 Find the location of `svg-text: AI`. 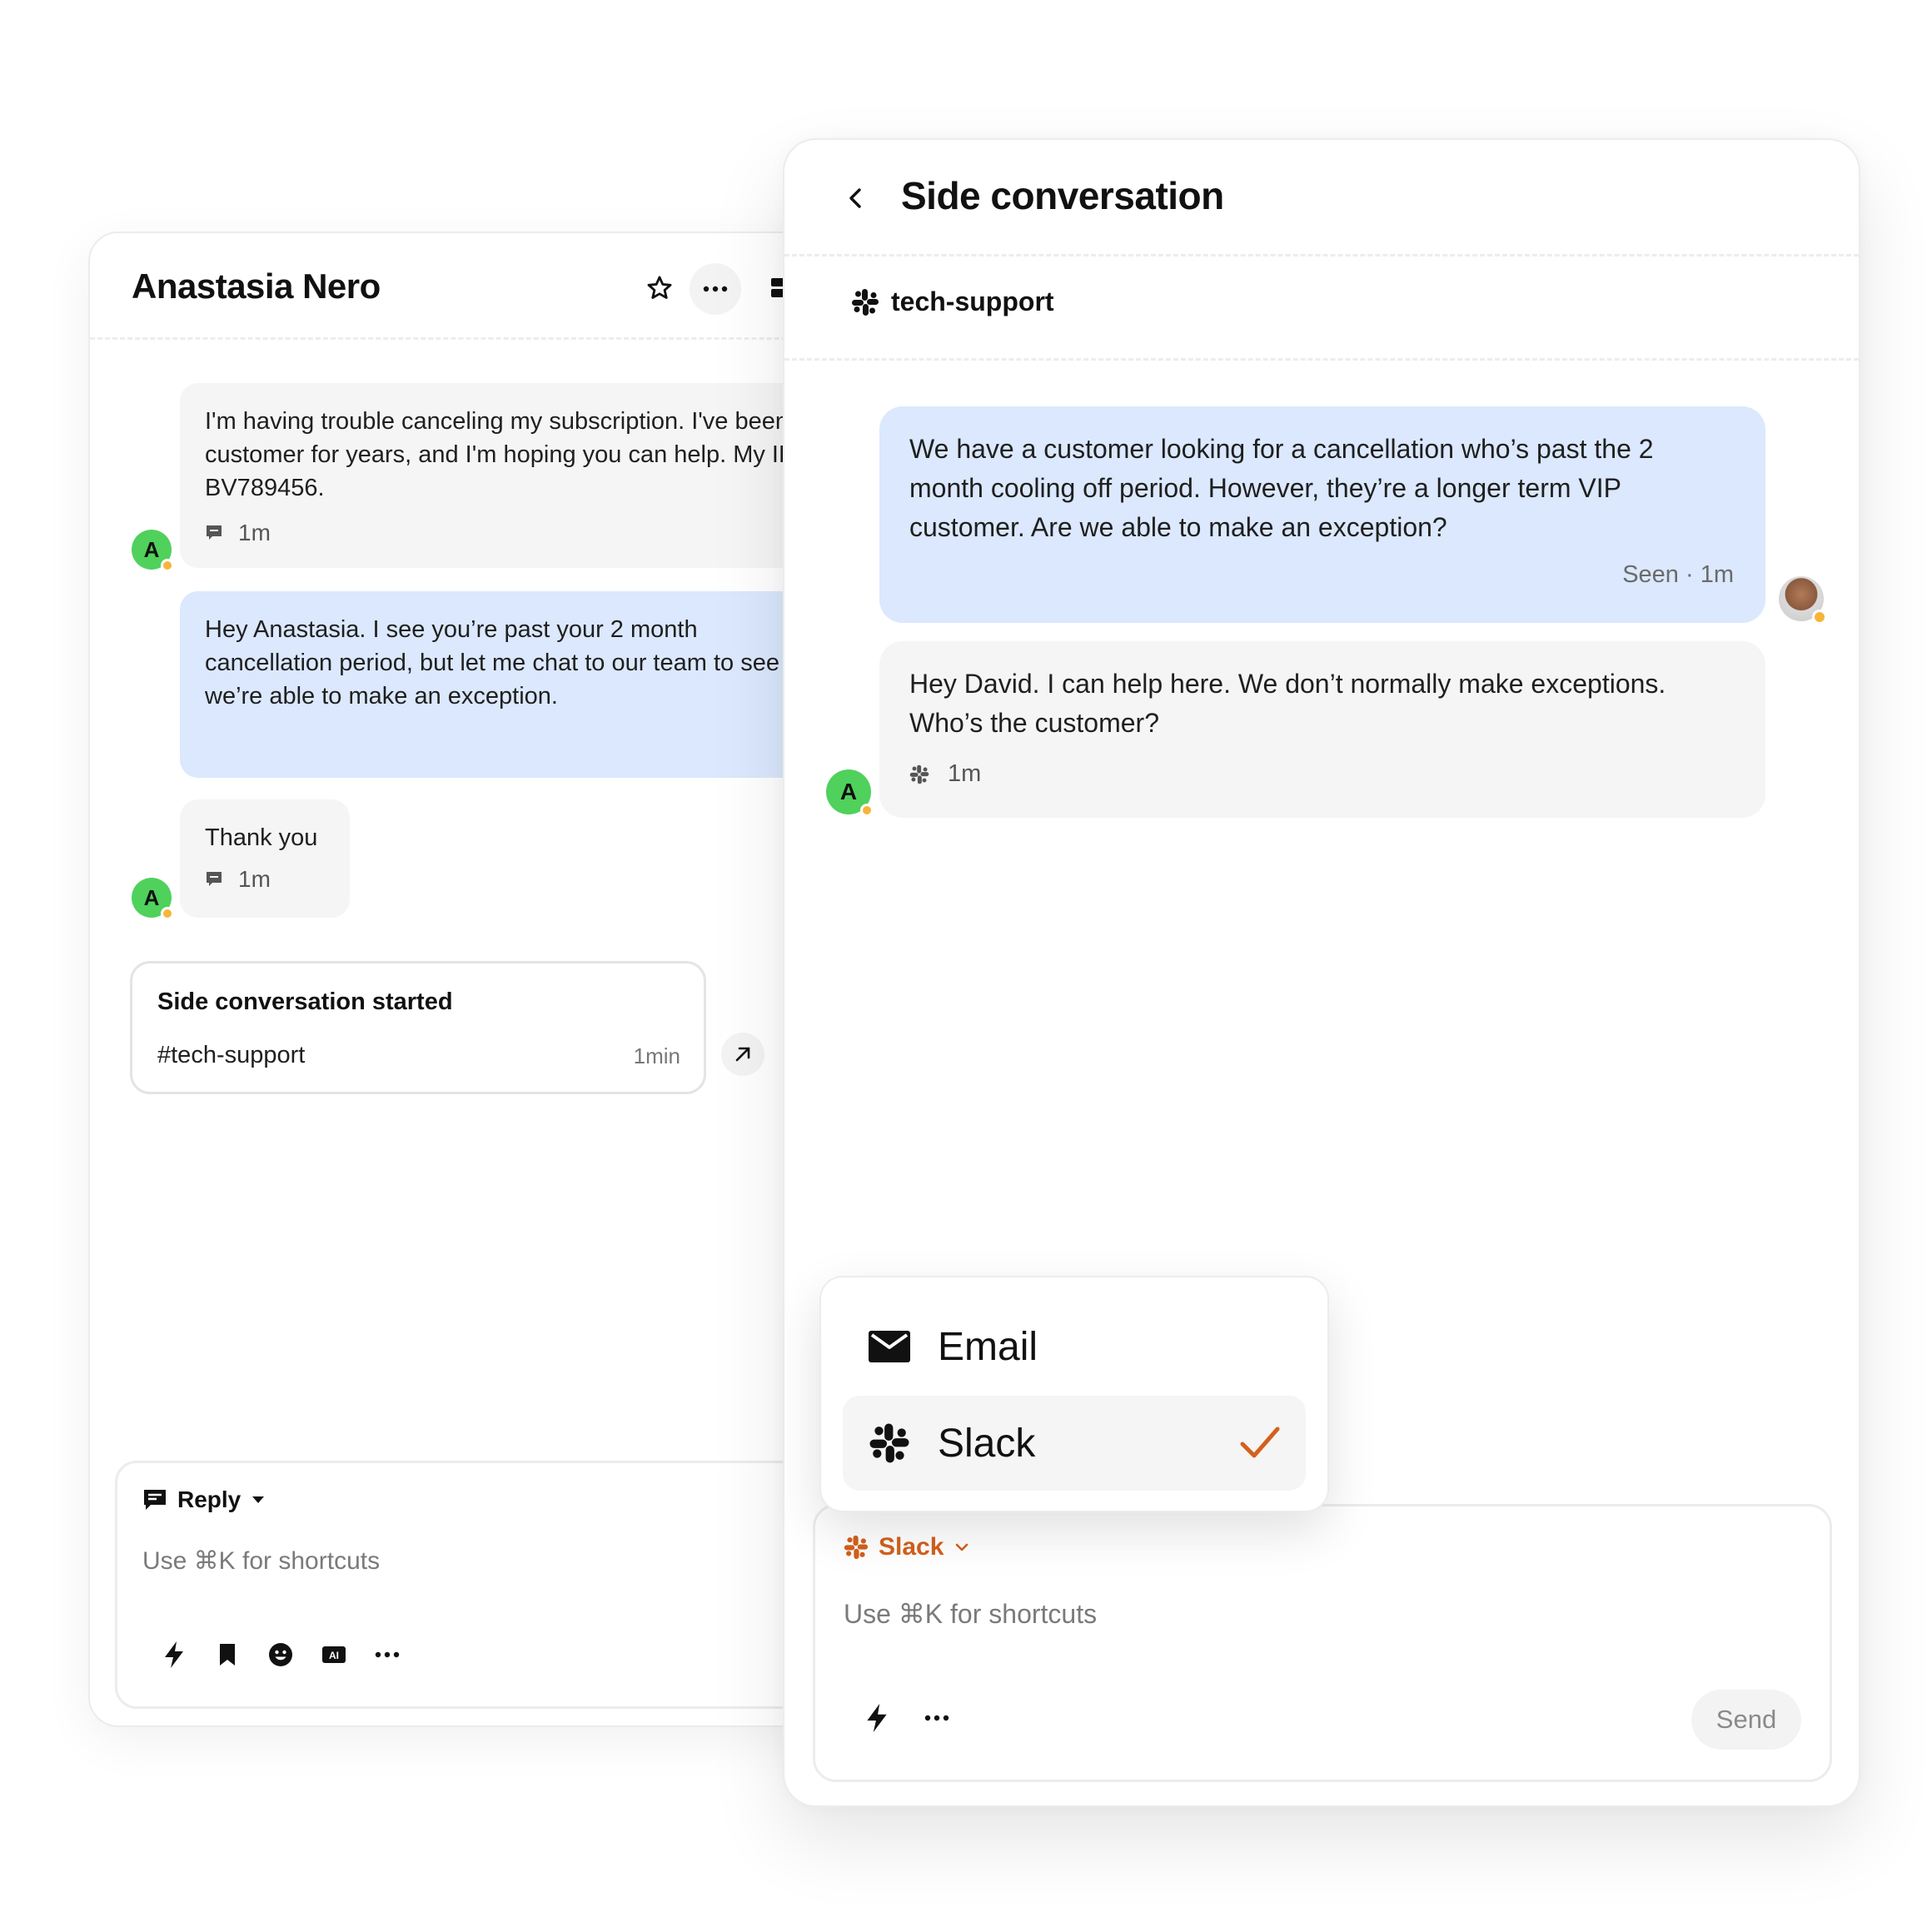

svg-text: AI is located at coordinates (334, 1655).